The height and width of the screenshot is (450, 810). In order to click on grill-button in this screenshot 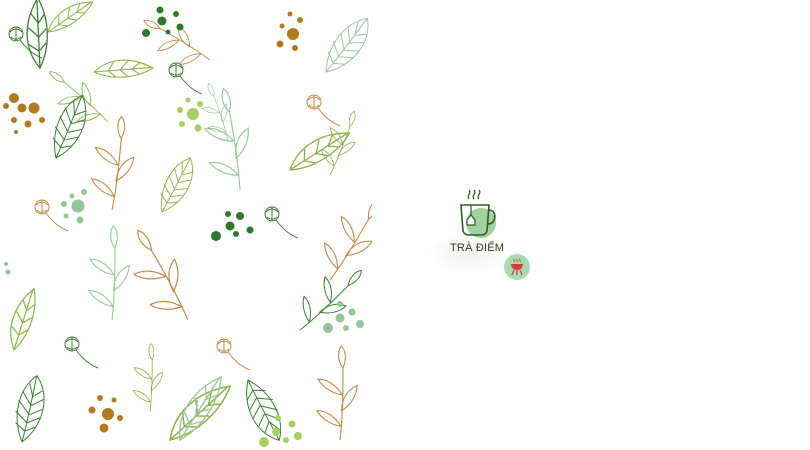, I will do `click(517, 267)`.